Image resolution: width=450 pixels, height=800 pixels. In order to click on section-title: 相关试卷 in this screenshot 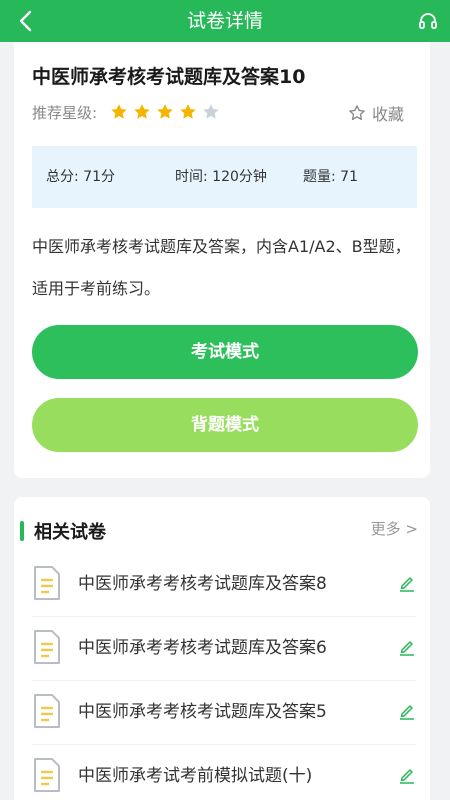, I will do `click(70, 532)`.